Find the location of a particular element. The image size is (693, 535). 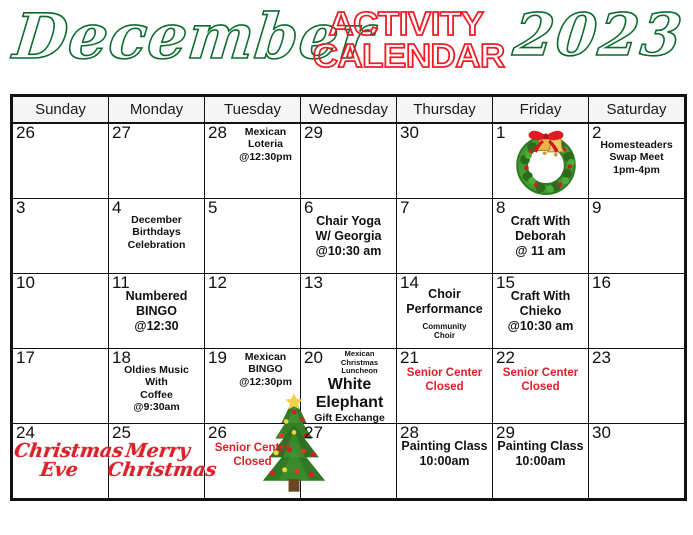

calendar-day-cell: 11 Numbered BINGO @12:30 is located at coordinates (156, 311).